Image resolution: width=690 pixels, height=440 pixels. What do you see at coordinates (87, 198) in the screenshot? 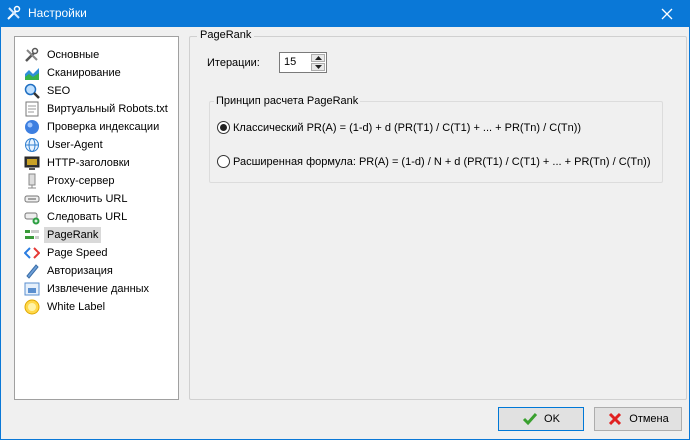
I see `sidebar-item-label: Исключить URL` at bounding box center [87, 198].